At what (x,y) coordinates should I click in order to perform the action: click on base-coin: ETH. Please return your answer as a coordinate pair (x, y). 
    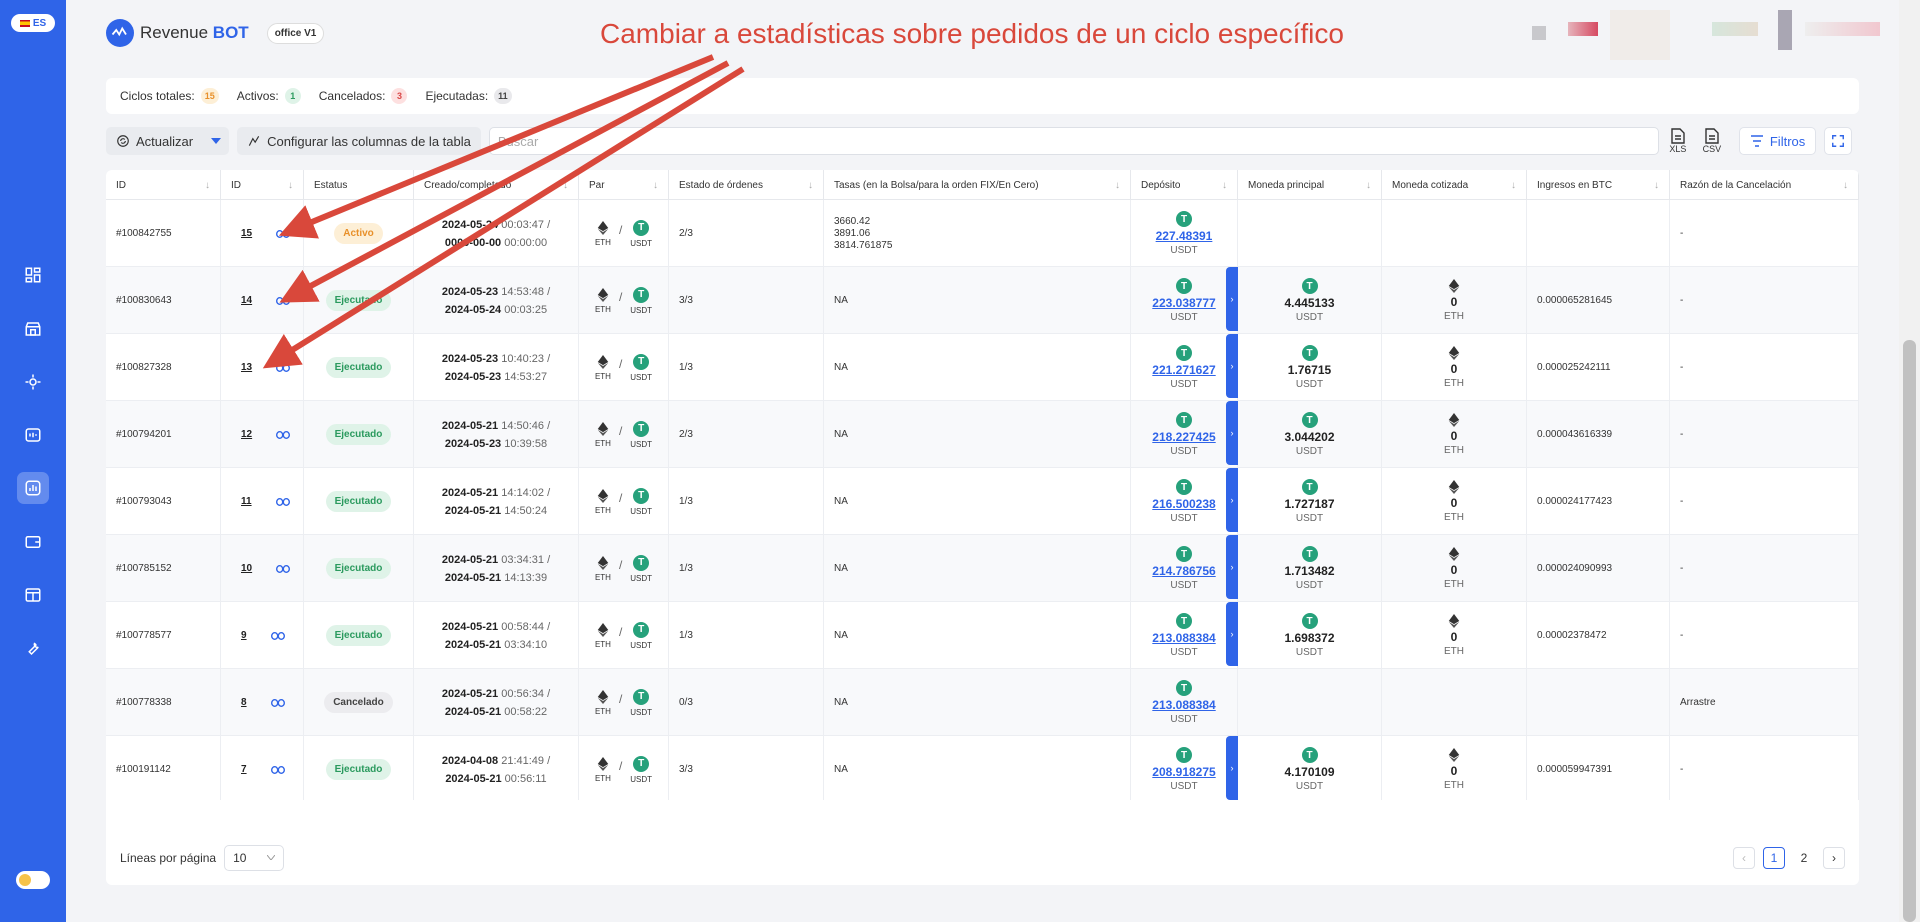
    Looking at the image, I should click on (603, 434).